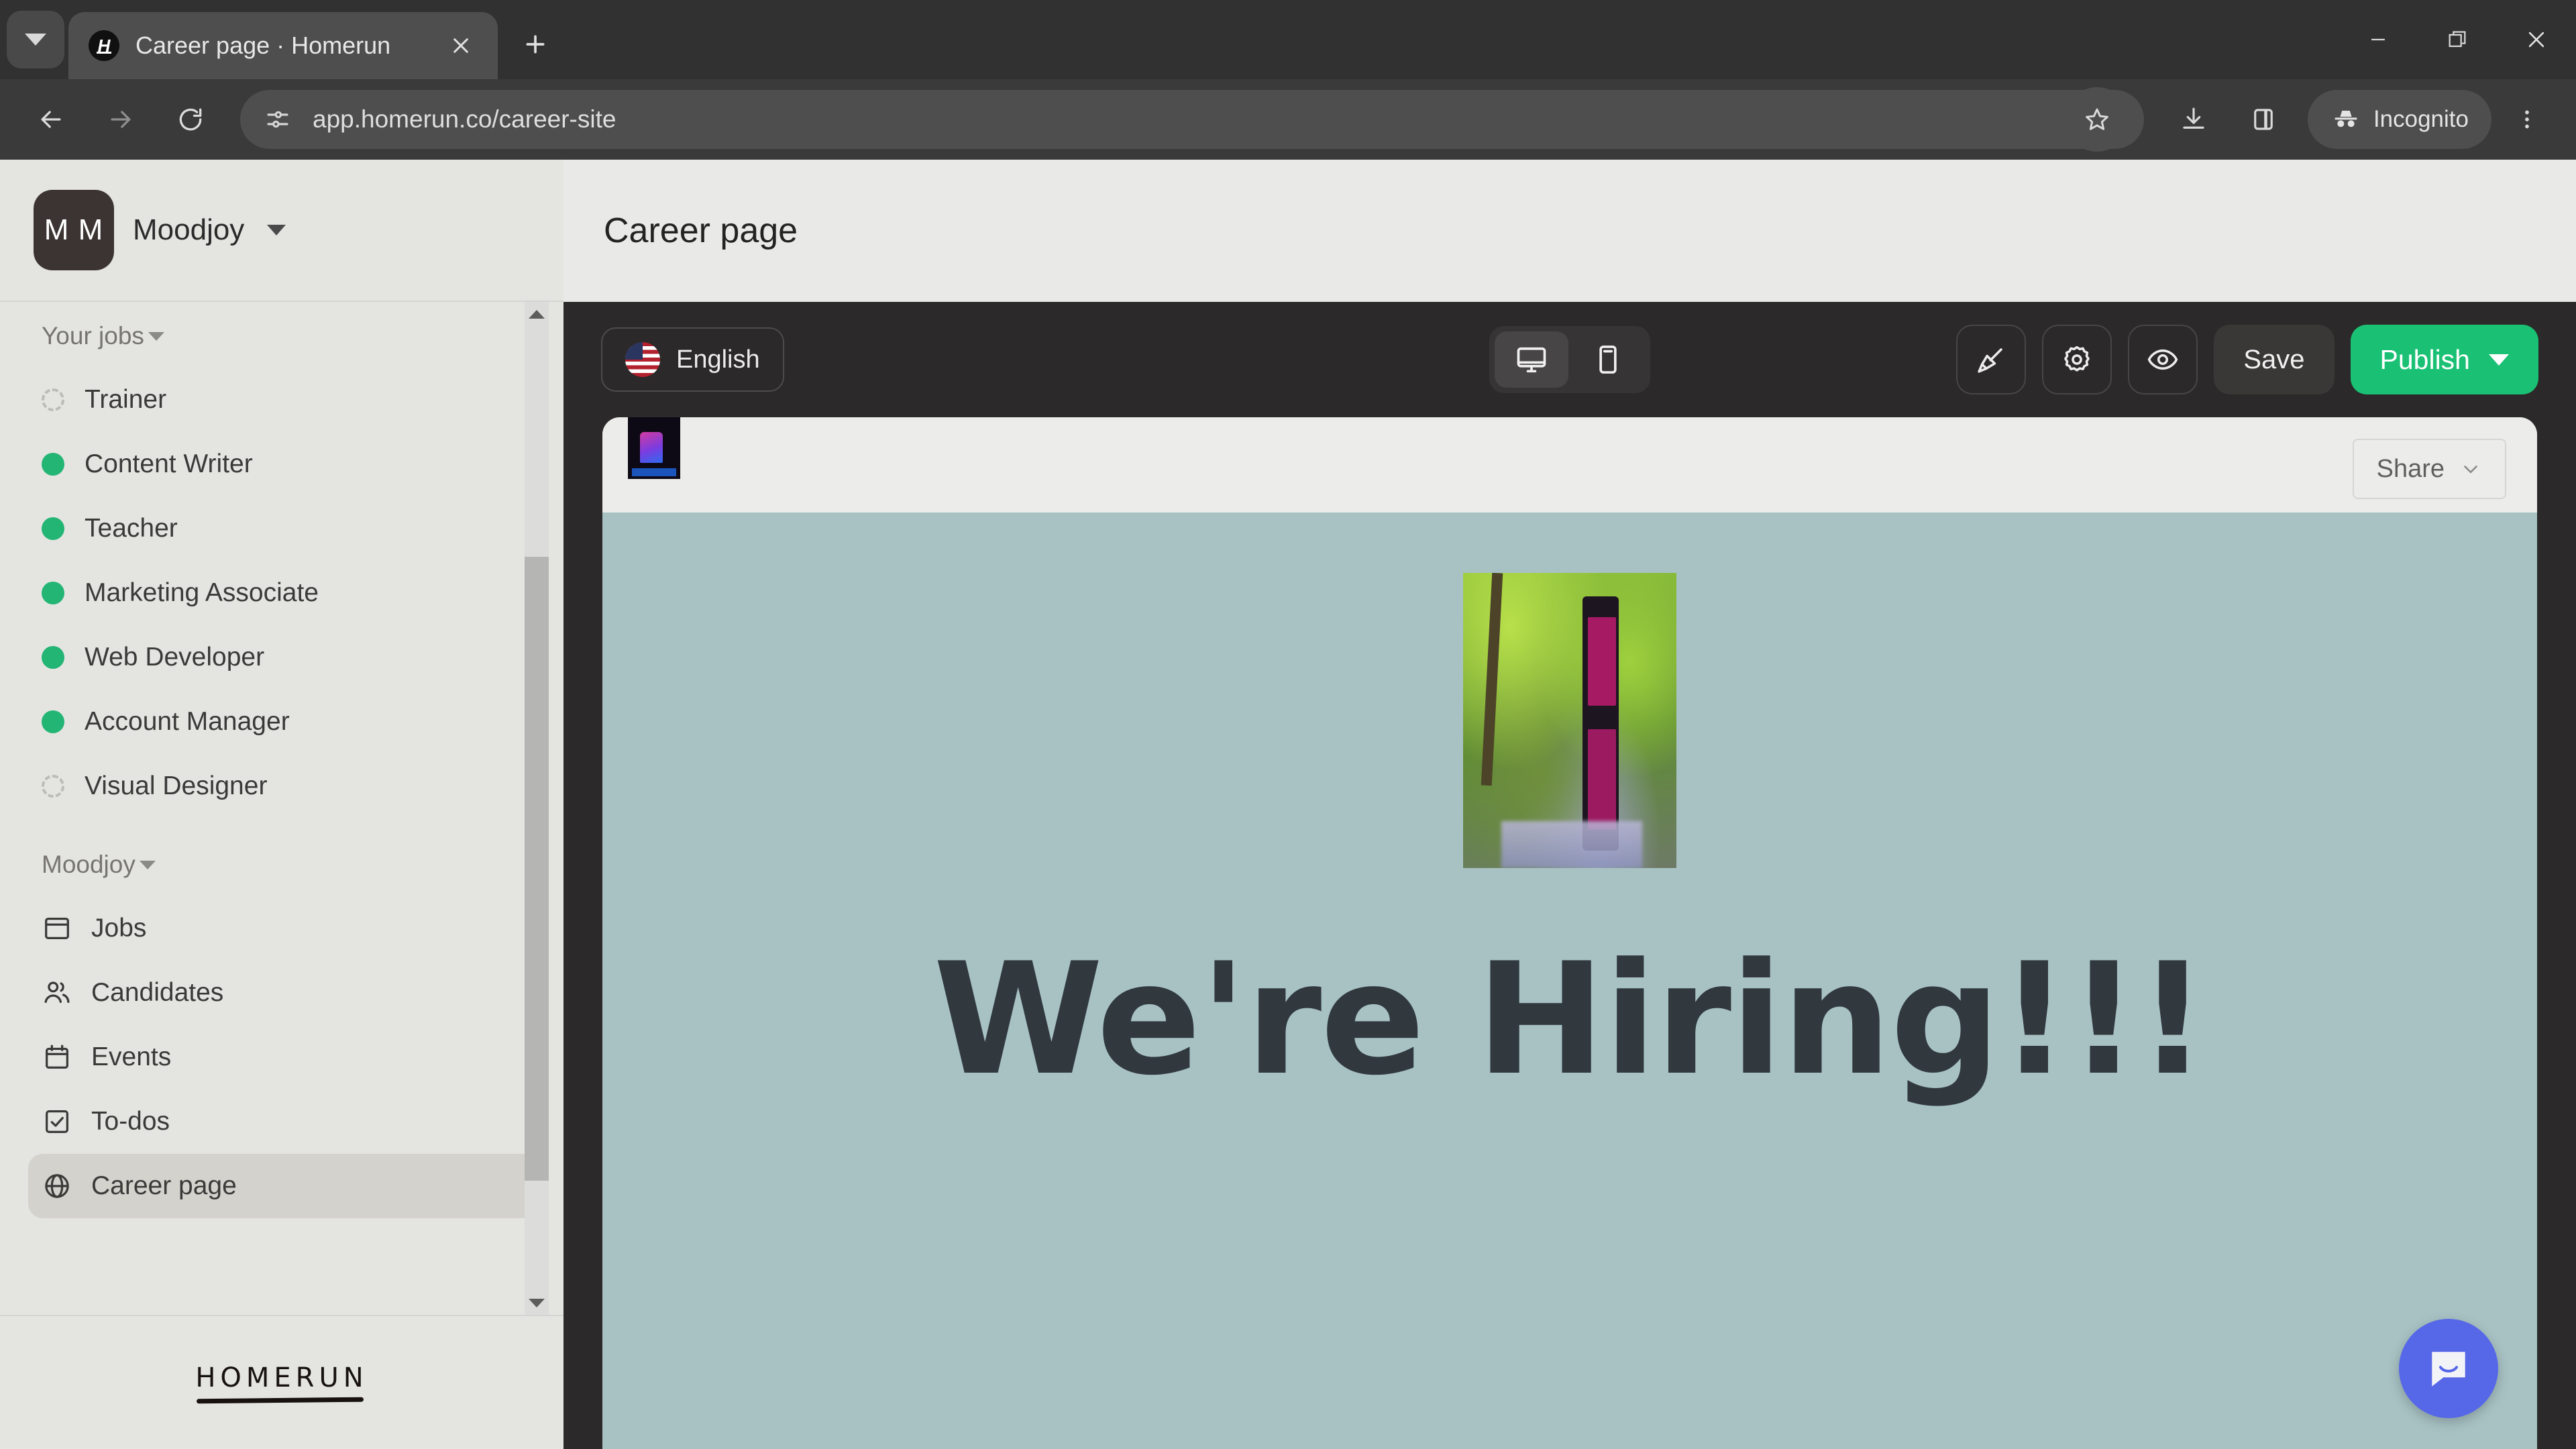 This screenshot has height=1449, width=2576. I want to click on desktop-icon, so click(1531, 360).